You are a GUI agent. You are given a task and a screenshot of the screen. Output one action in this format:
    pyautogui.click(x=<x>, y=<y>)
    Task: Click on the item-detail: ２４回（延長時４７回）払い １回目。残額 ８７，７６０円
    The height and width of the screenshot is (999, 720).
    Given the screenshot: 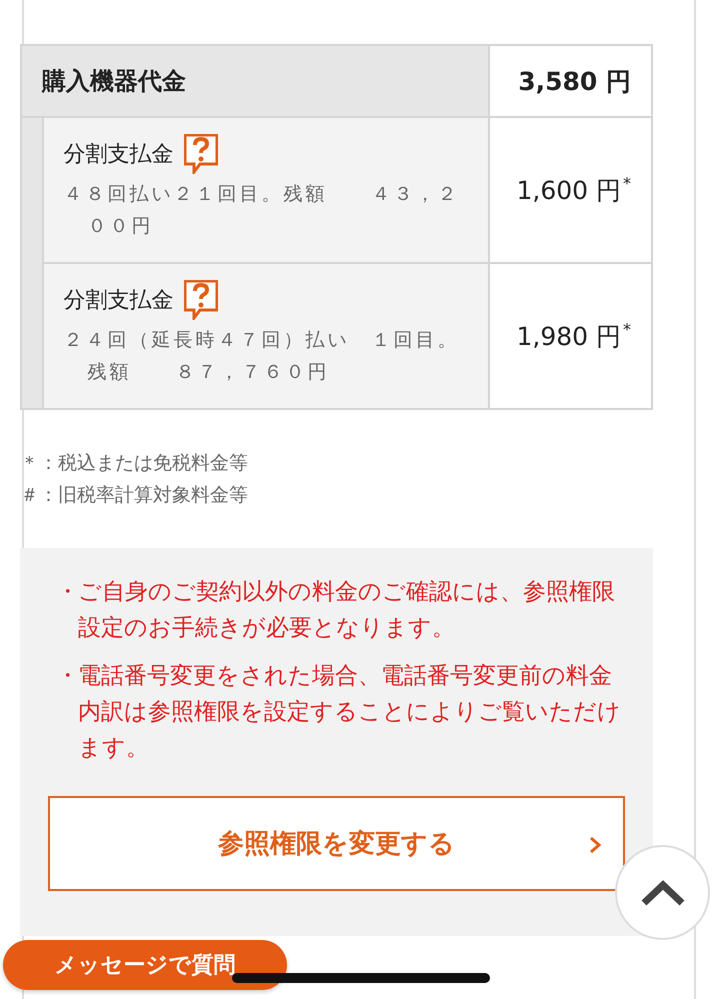 What is the action you would take?
    pyautogui.click(x=262, y=356)
    